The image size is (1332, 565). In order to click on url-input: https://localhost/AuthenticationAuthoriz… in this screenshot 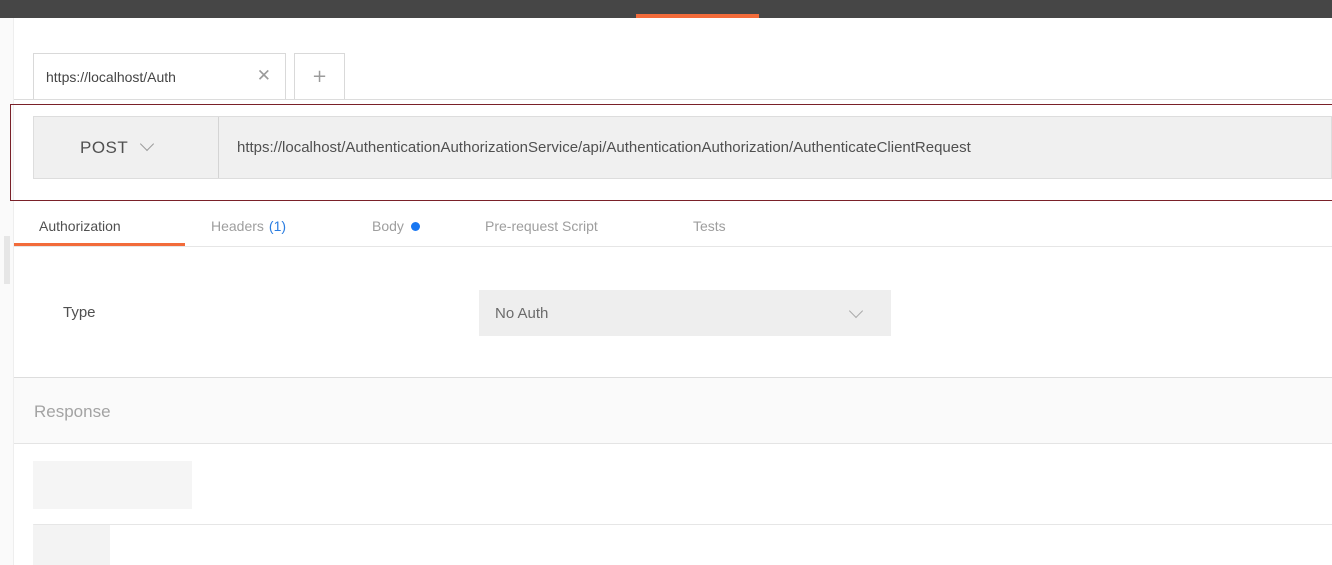, I will do `click(604, 147)`.